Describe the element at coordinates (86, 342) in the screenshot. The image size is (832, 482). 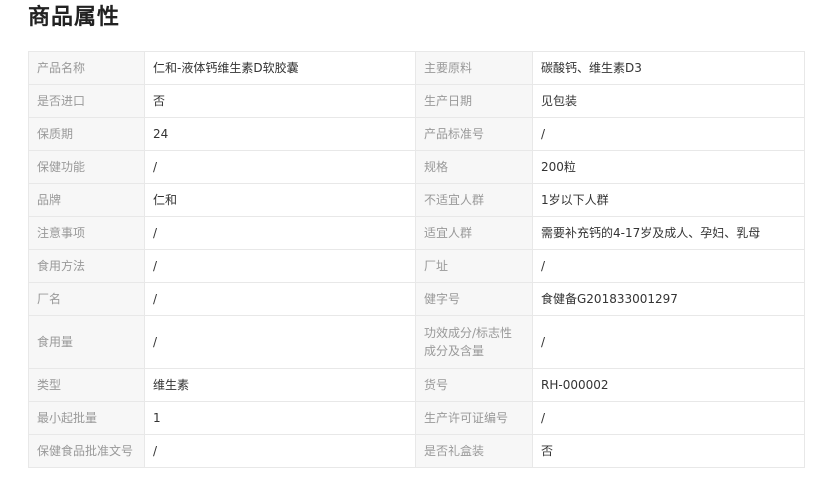
I see `attr-label-dosage: 食用量` at that location.